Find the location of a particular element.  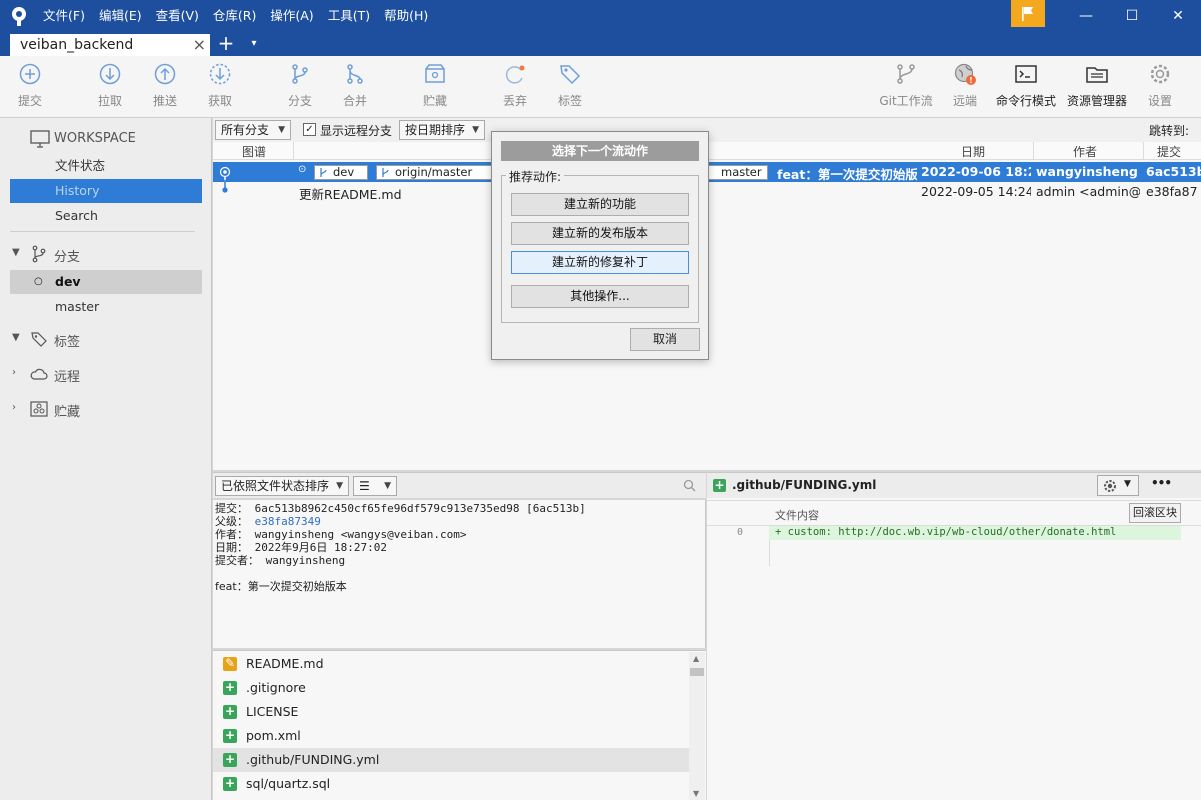

column-commit: 提交 is located at coordinates (1169, 151).